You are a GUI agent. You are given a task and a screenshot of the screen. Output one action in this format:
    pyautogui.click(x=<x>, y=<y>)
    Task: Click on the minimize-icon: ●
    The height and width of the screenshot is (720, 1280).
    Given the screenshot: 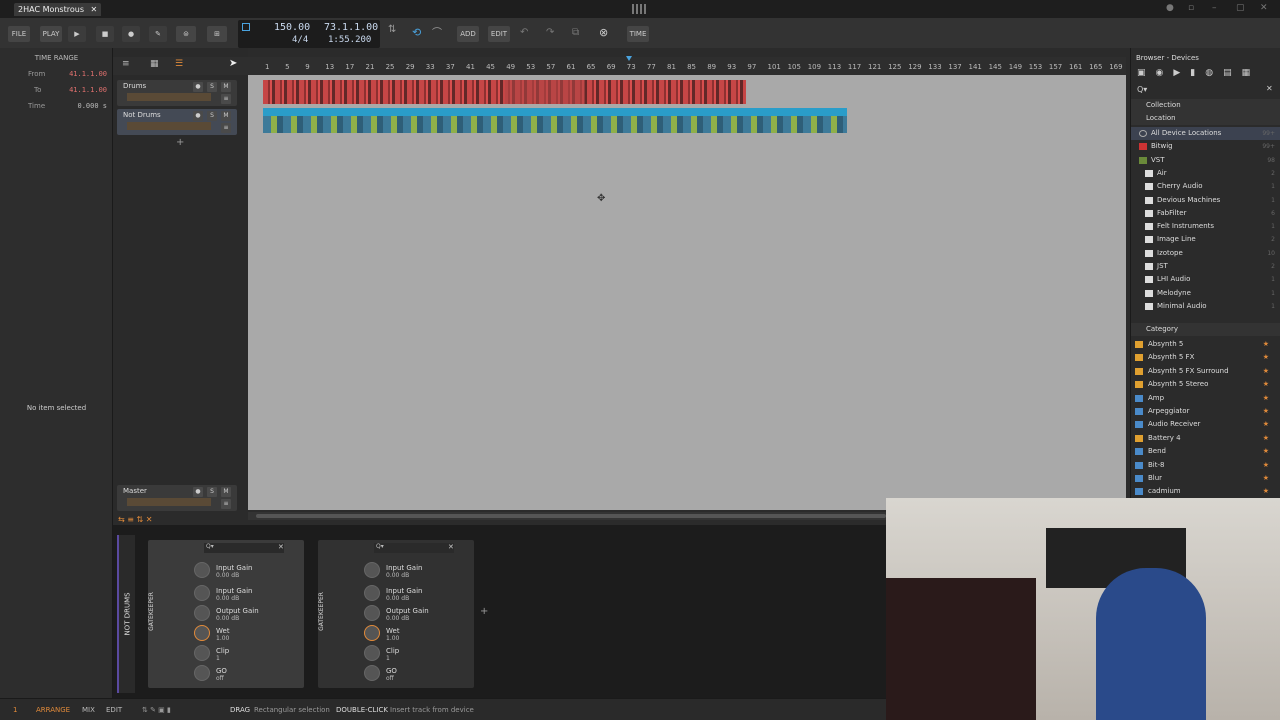 What is the action you would take?
    pyautogui.click(x=1170, y=8)
    